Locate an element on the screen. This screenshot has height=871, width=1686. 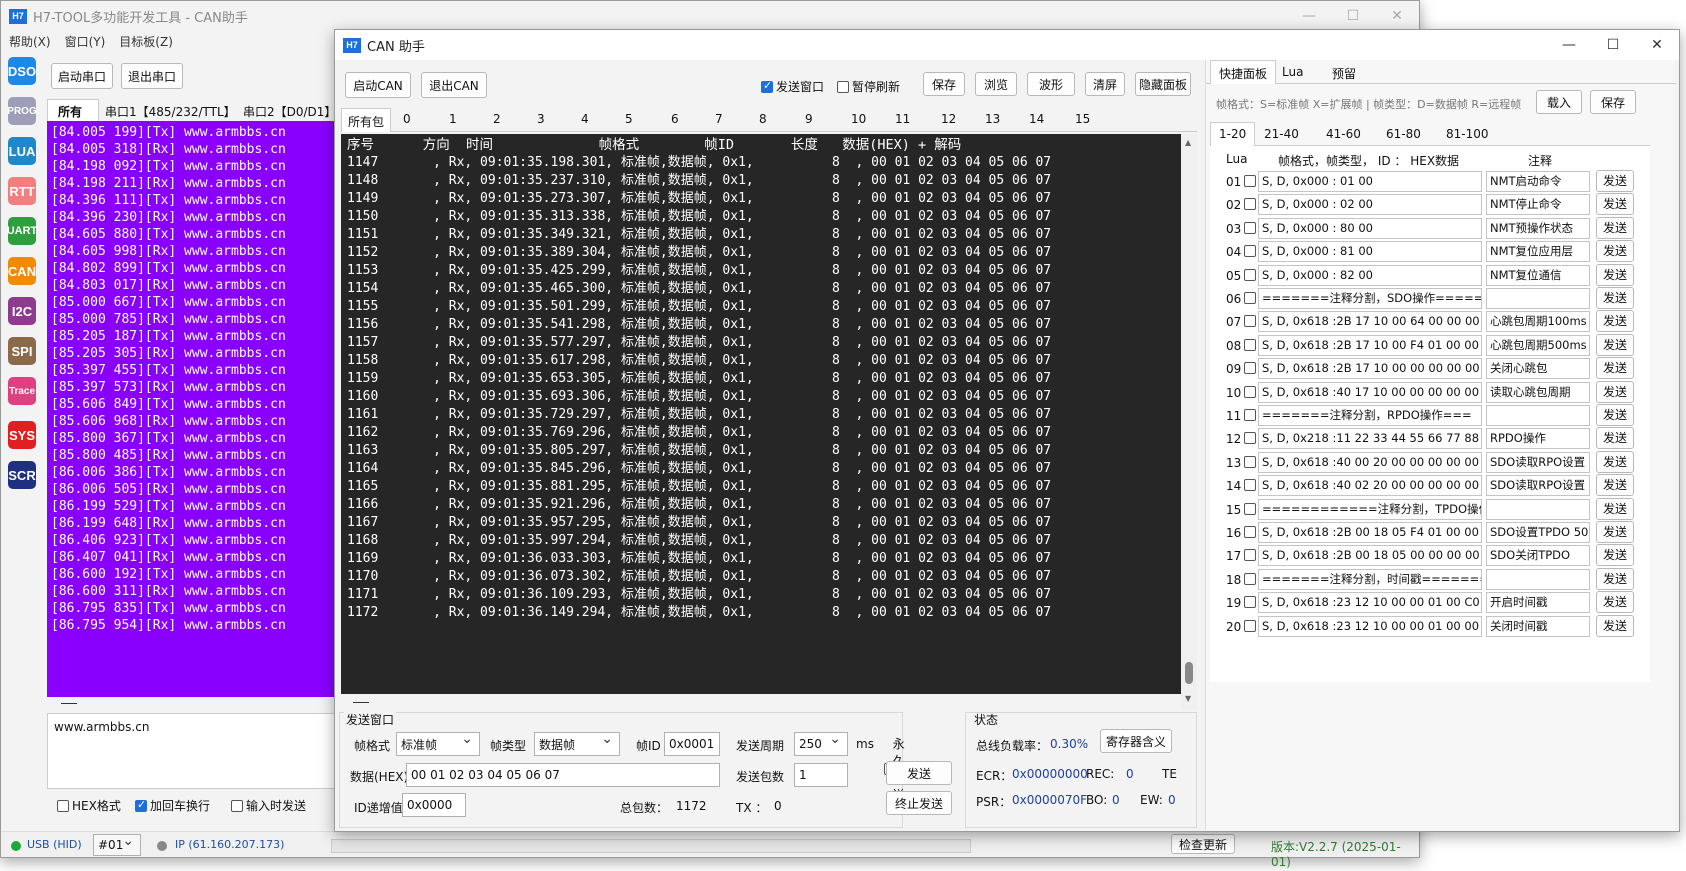
quick-row-note-input: NMT复位应用层 is located at coordinates (1538, 252).